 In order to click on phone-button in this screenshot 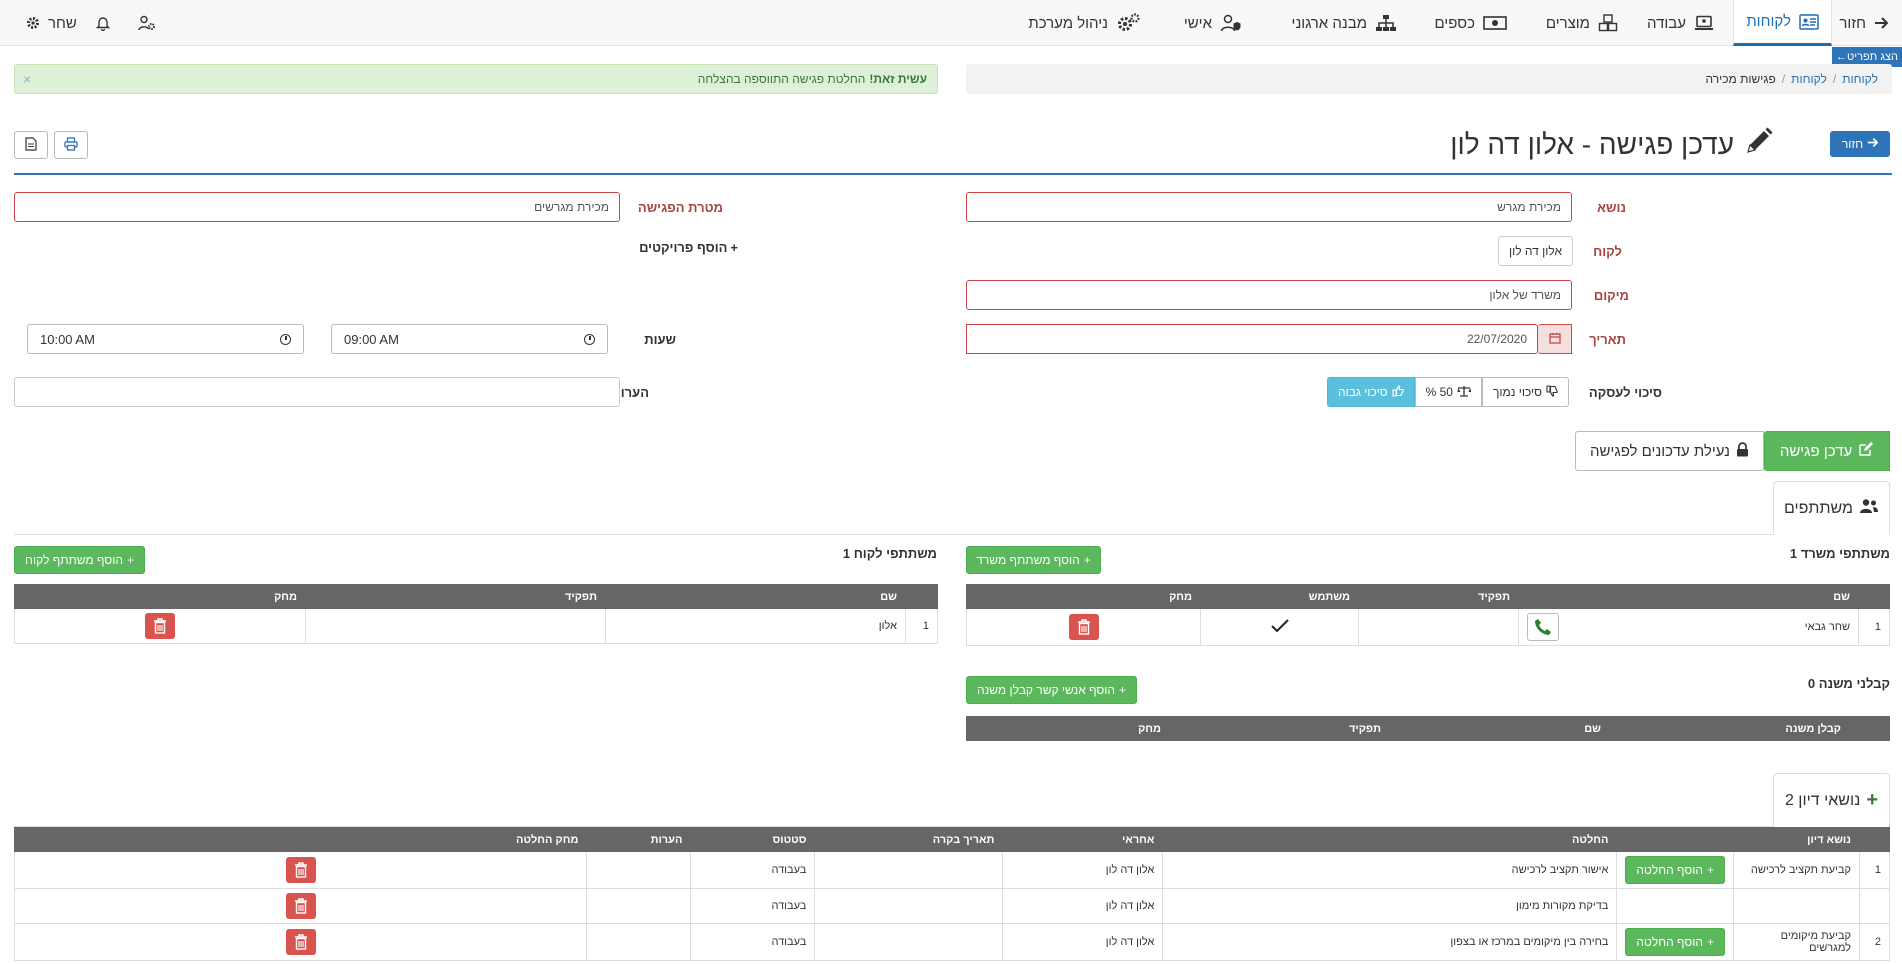, I will do `click(1543, 627)`.